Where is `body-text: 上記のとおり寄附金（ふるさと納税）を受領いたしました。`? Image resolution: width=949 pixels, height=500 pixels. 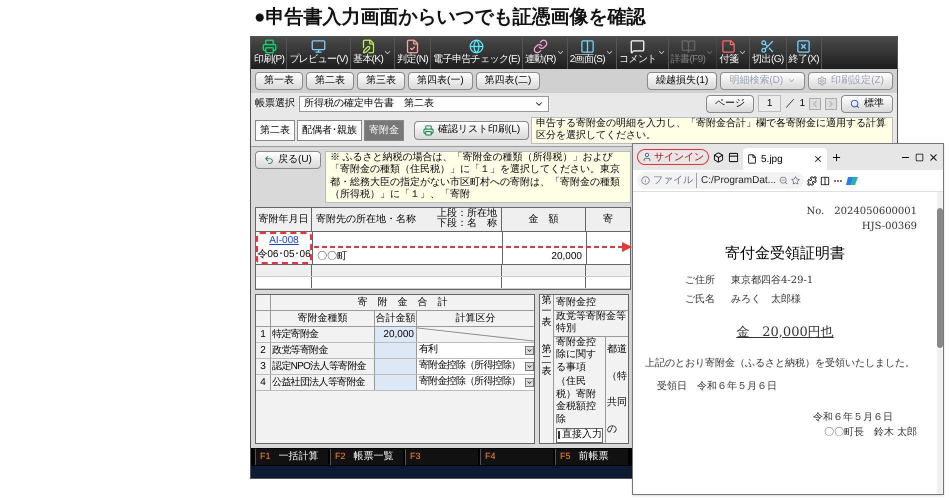 body-text: 上記のとおり寄附金（ふるさと納税）を受領いたしました。 is located at coordinates (780, 364).